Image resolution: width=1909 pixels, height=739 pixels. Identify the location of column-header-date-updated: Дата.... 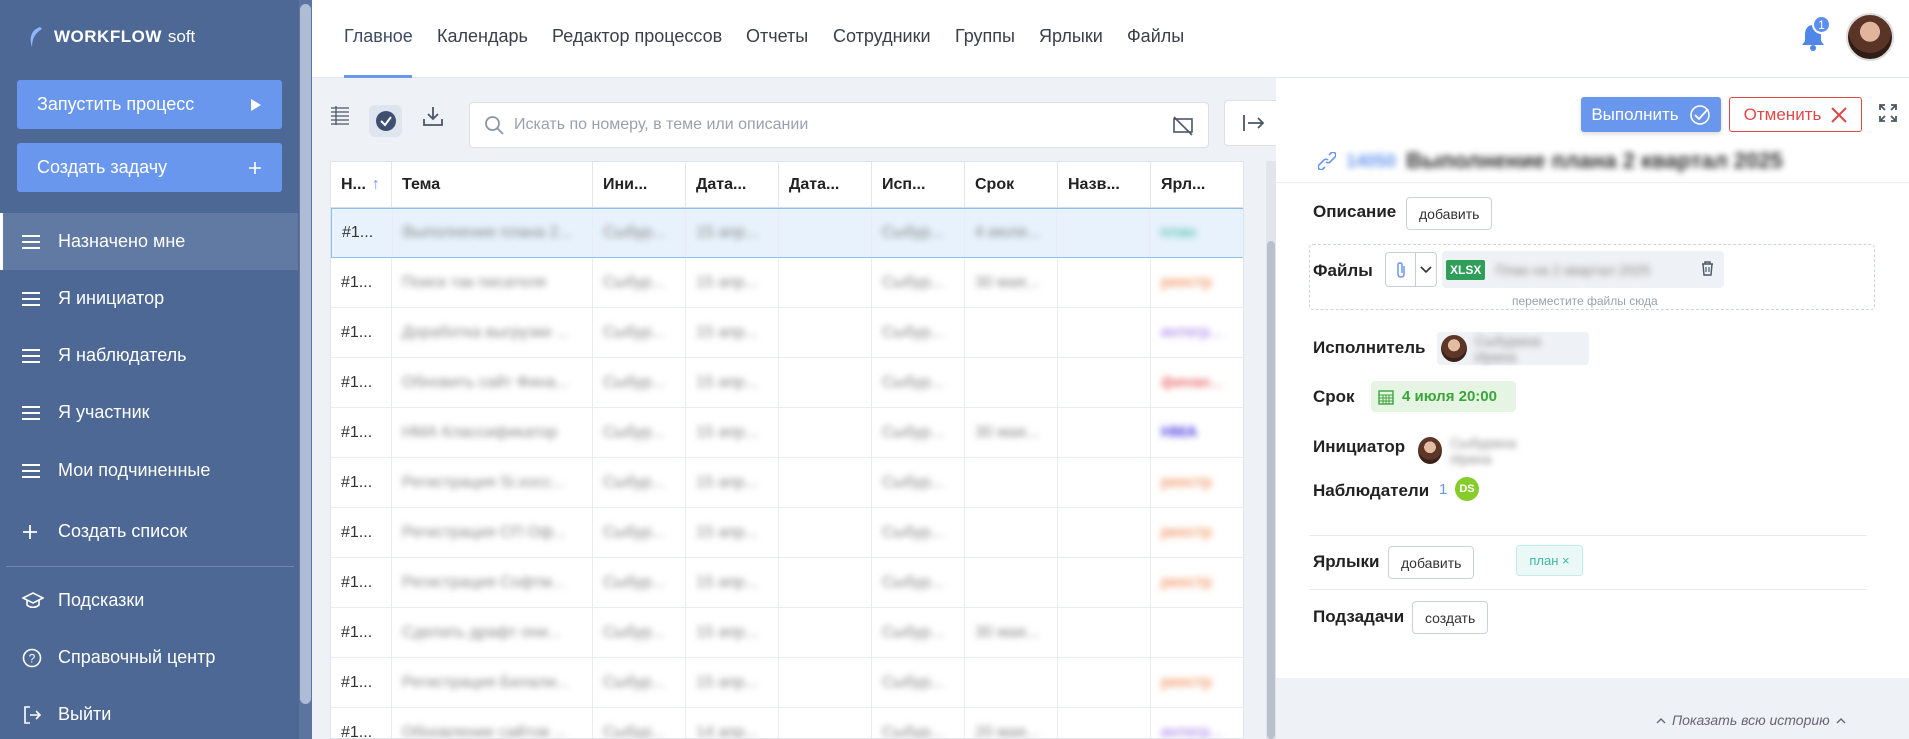
(825, 184).